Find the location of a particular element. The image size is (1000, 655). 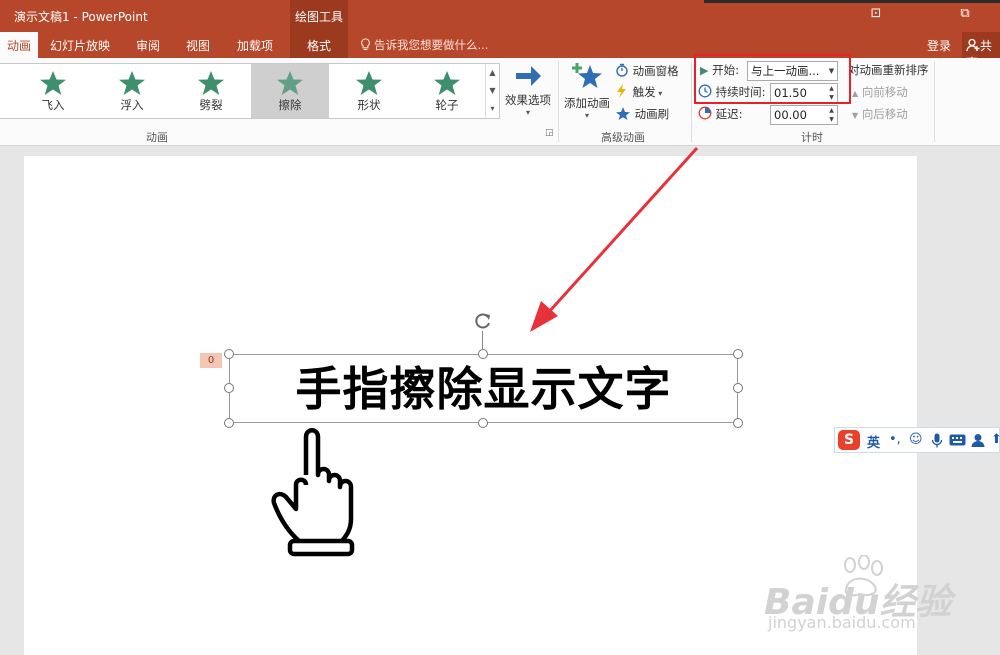

delay-row: 延迟: is located at coordinates (720, 114).